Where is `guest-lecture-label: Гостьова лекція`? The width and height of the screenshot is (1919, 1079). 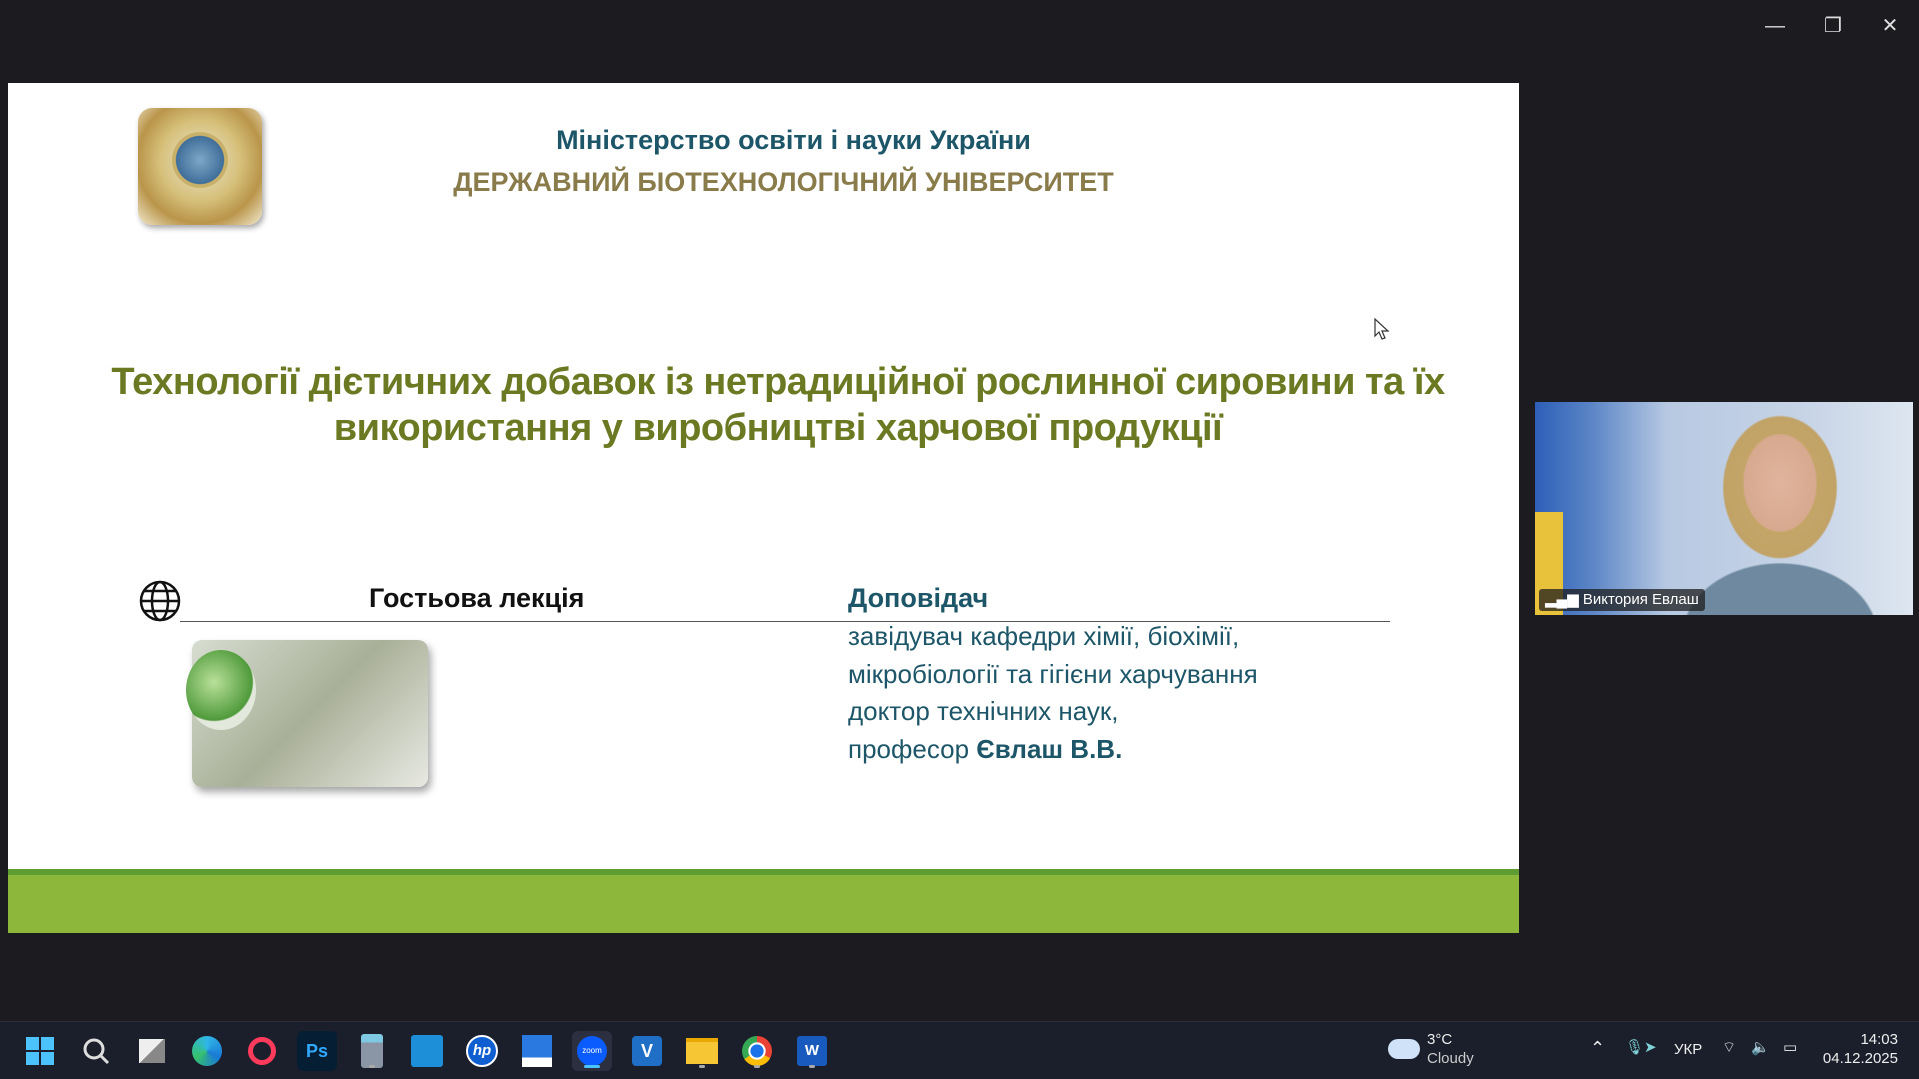
guest-lecture-label: Гостьова лекція is located at coordinates (477, 598).